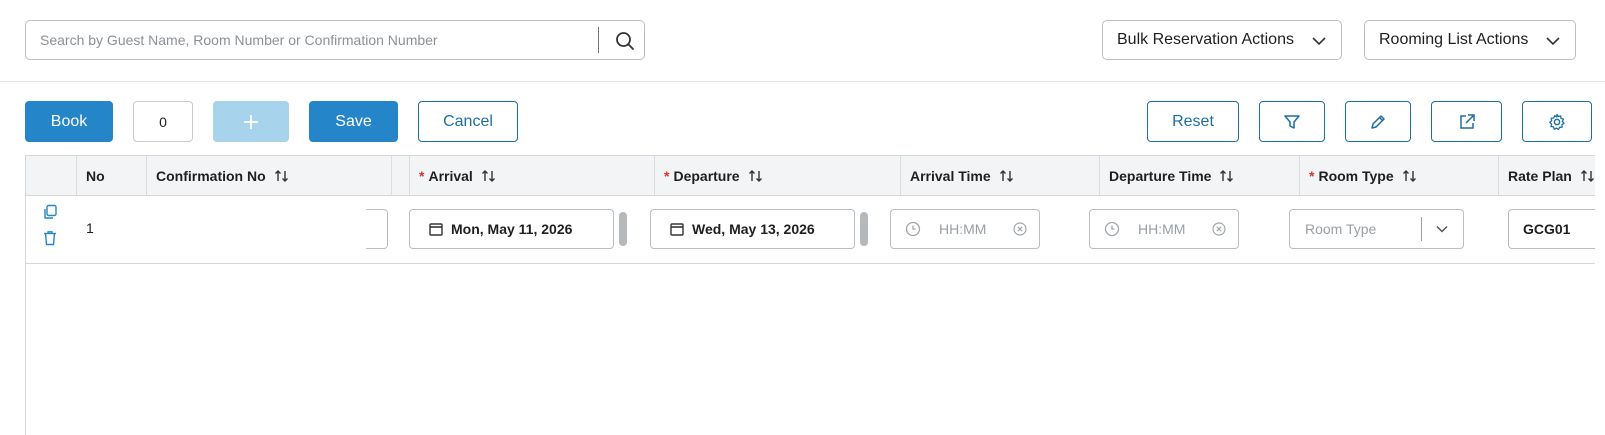 The height and width of the screenshot is (435, 1605). I want to click on column-header-departure: * Departure, so click(777, 176).